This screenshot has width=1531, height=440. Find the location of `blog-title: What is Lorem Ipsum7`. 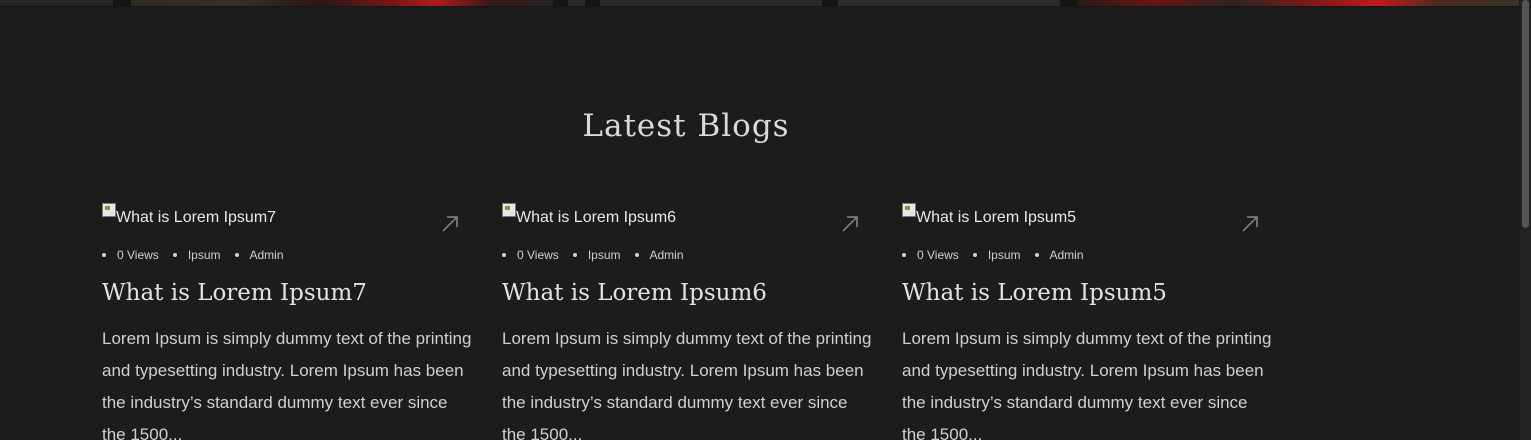

blog-title: What is Lorem Ipsum7 is located at coordinates (234, 293).